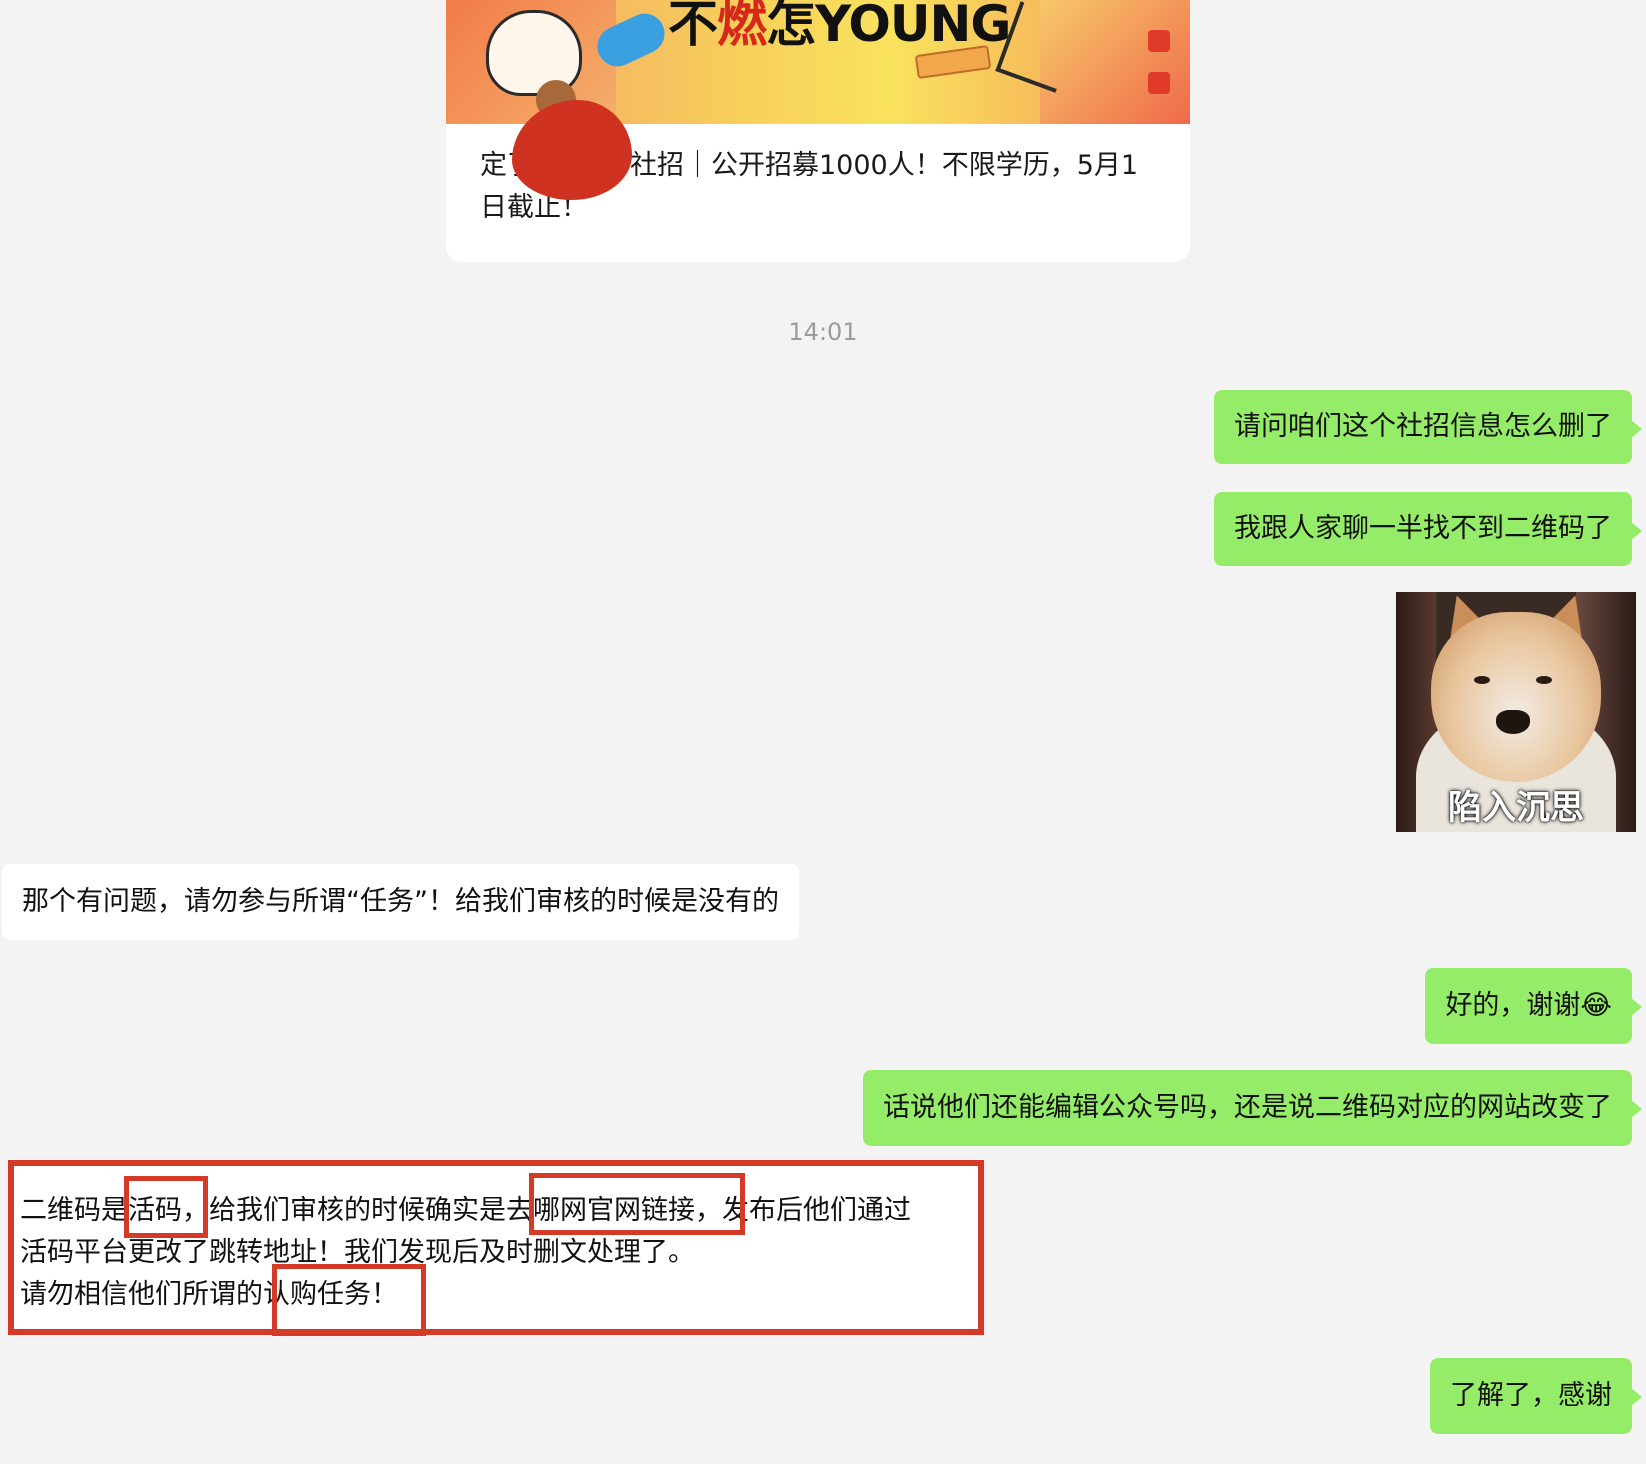 This screenshot has height=1464, width=1646. I want to click on outgoing-message: 好的，谢谢😂, so click(1533, 1006).